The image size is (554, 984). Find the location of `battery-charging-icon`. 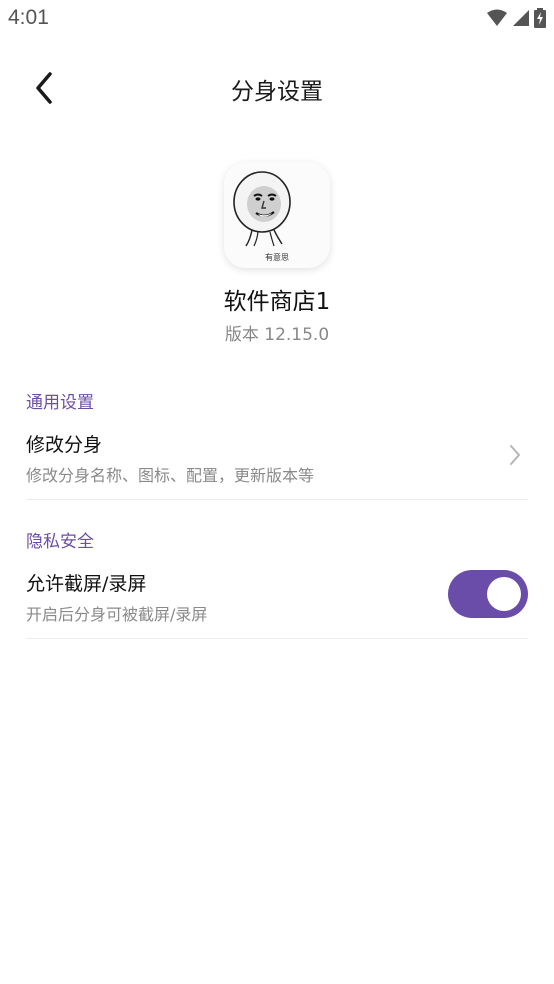

battery-charging-icon is located at coordinates (540, 18).